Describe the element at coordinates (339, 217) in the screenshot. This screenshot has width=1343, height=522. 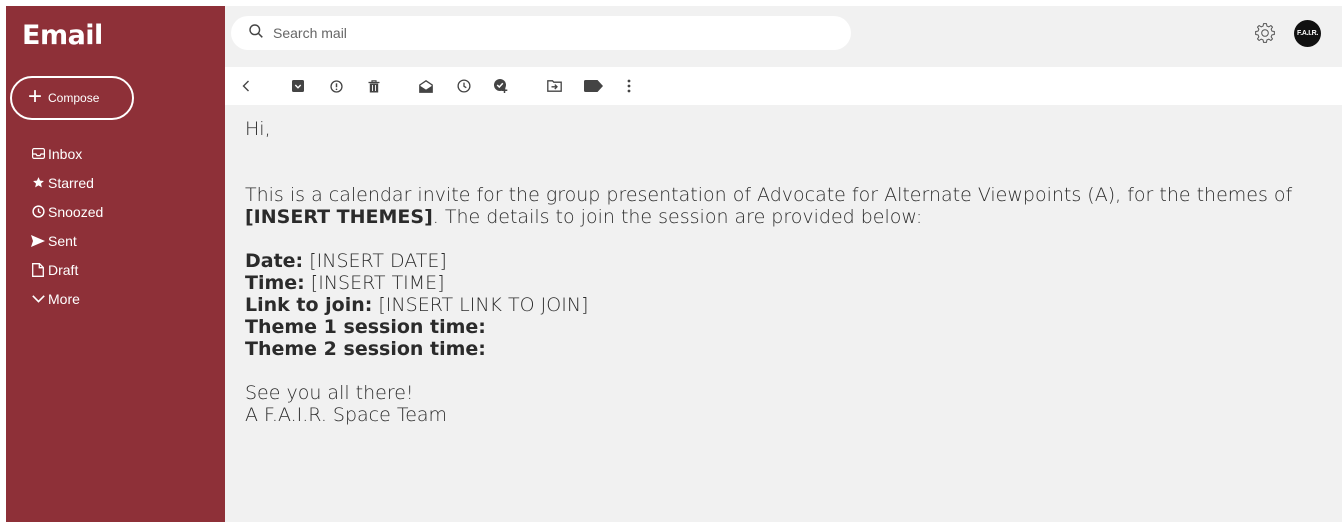
I see `themes-placeholder: [INSERT THEMES]` at that location.